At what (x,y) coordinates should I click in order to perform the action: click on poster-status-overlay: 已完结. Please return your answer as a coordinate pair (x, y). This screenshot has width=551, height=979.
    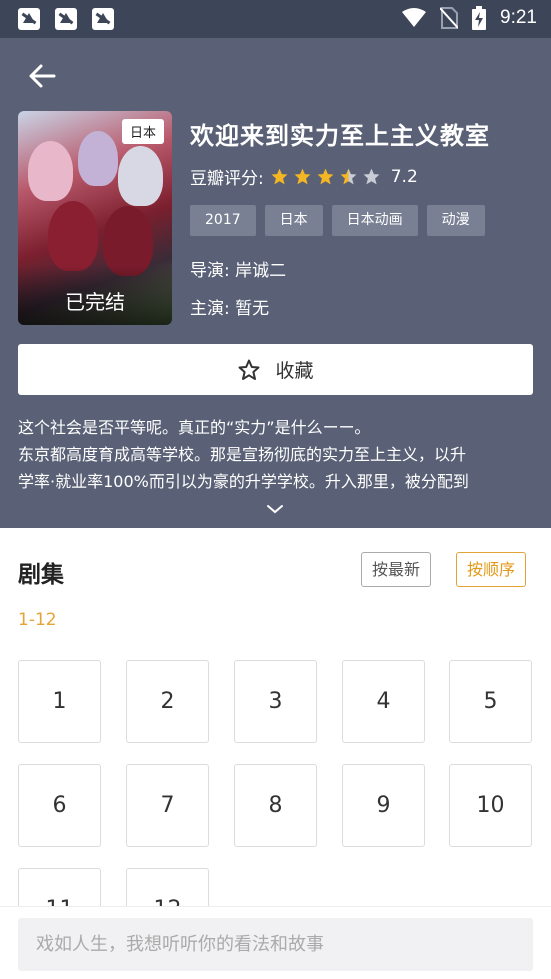
    Looking at the image, I should click on (95, 295).